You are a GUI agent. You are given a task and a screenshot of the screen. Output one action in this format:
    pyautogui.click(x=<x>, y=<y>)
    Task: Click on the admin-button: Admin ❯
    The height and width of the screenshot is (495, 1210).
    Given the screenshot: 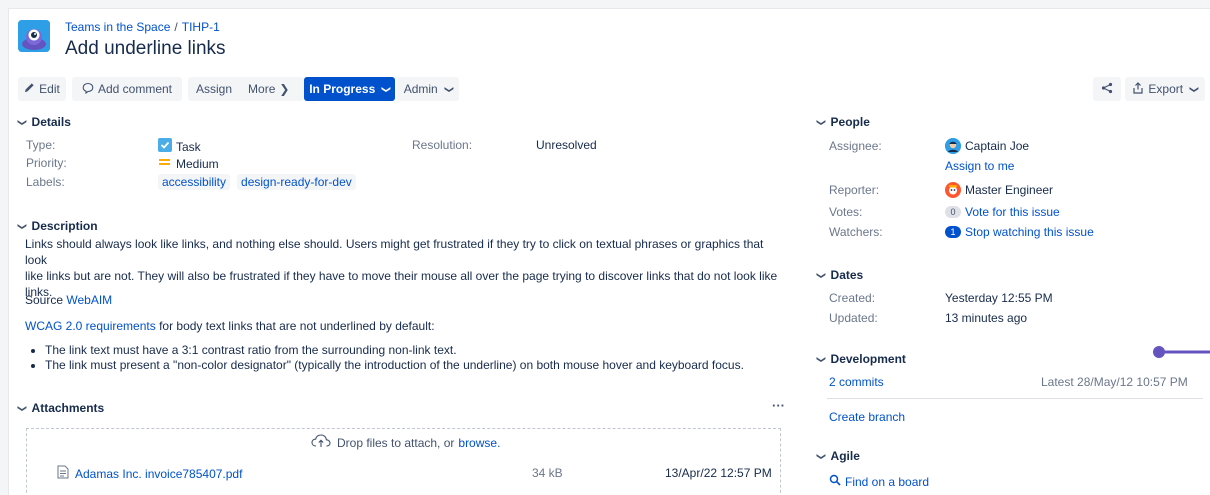 What is the action you would take?
    pyautogui.click(x=428, y=89)
    